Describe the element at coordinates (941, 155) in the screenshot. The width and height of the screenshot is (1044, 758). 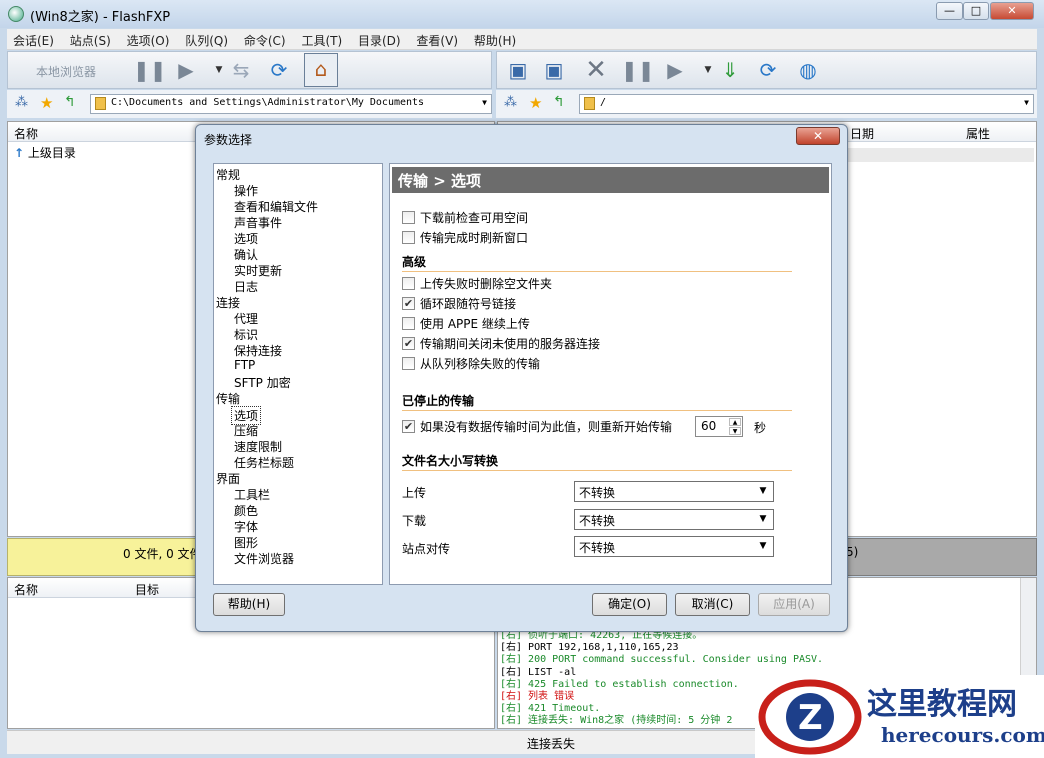
I see `right-list-row` at that location.